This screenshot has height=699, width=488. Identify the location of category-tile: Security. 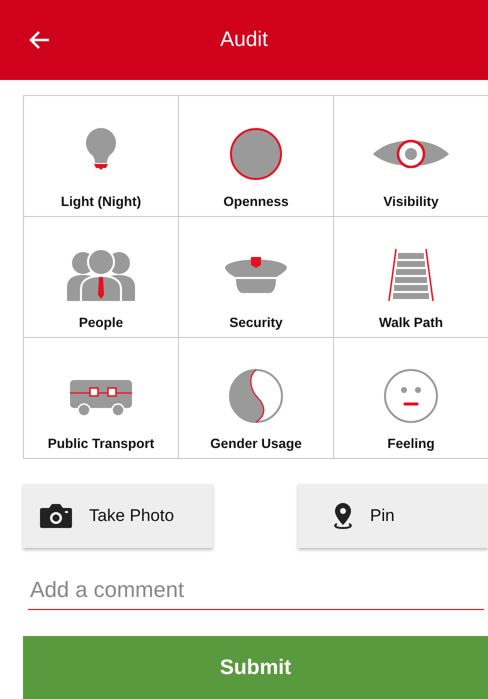
(256, 277).